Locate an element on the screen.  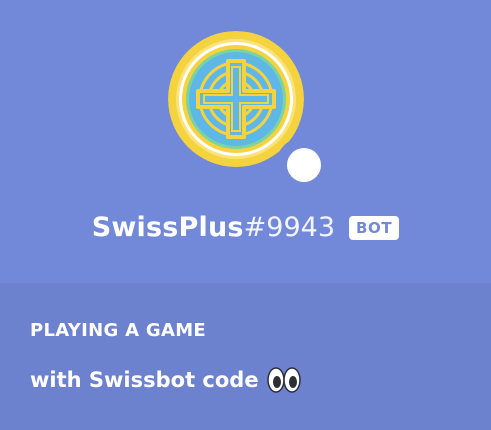
status-indicator is located at coordinates (304, 165).